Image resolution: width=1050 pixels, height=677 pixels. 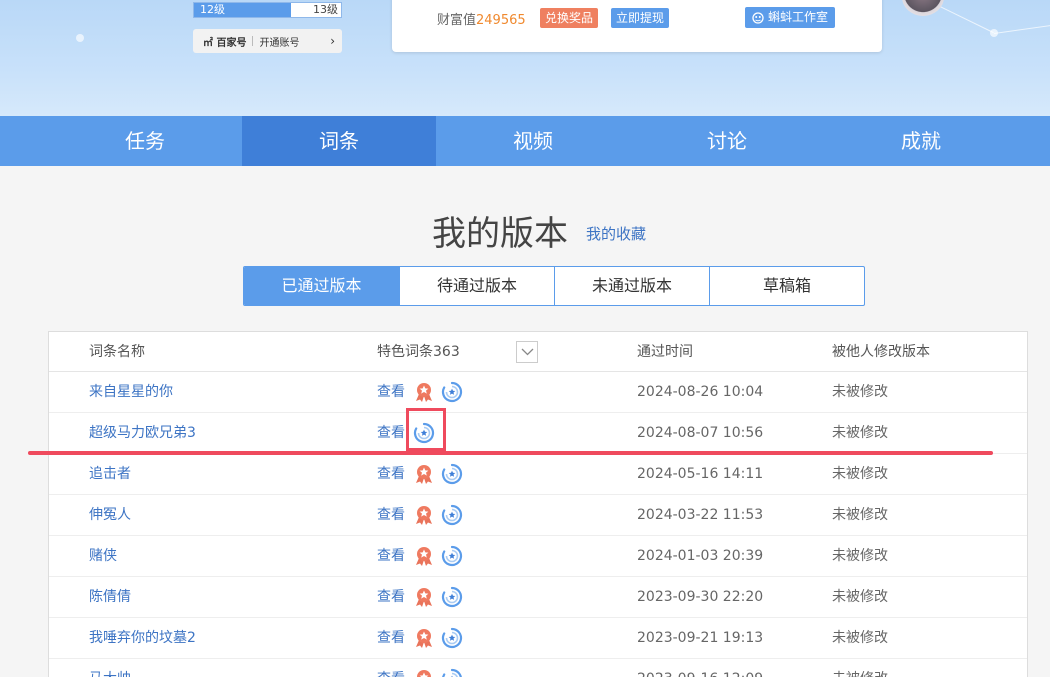 What do you see at coordinates (881, 352) in the screenshot?
I see `header-modified: 被他人修改版本` at bounding box center [881, 352].